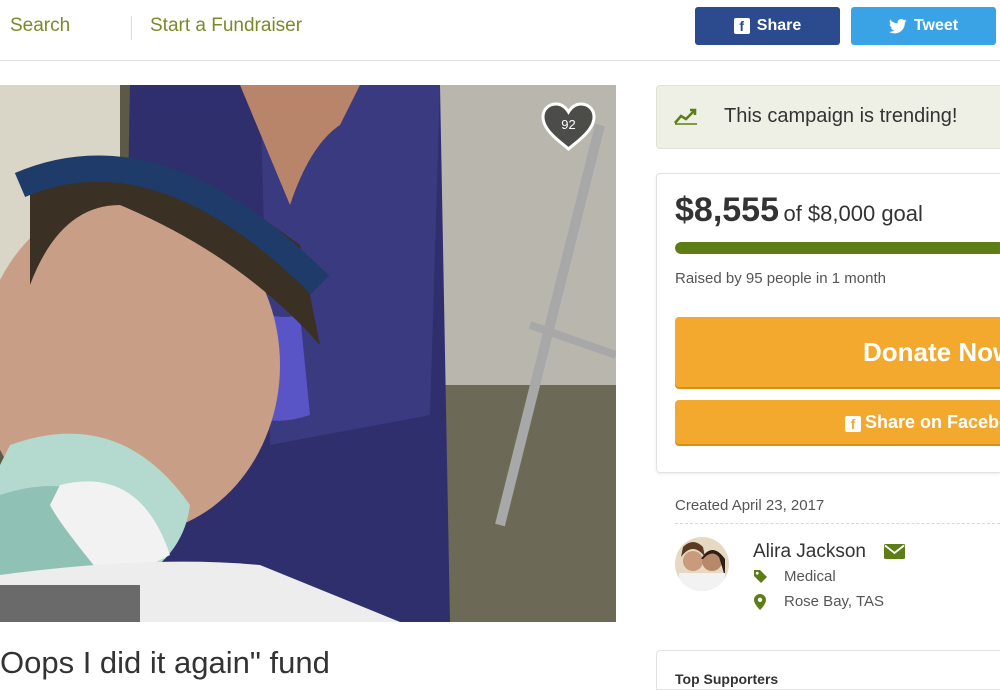  I want to click on heart-count: 92, so click(568, 124).